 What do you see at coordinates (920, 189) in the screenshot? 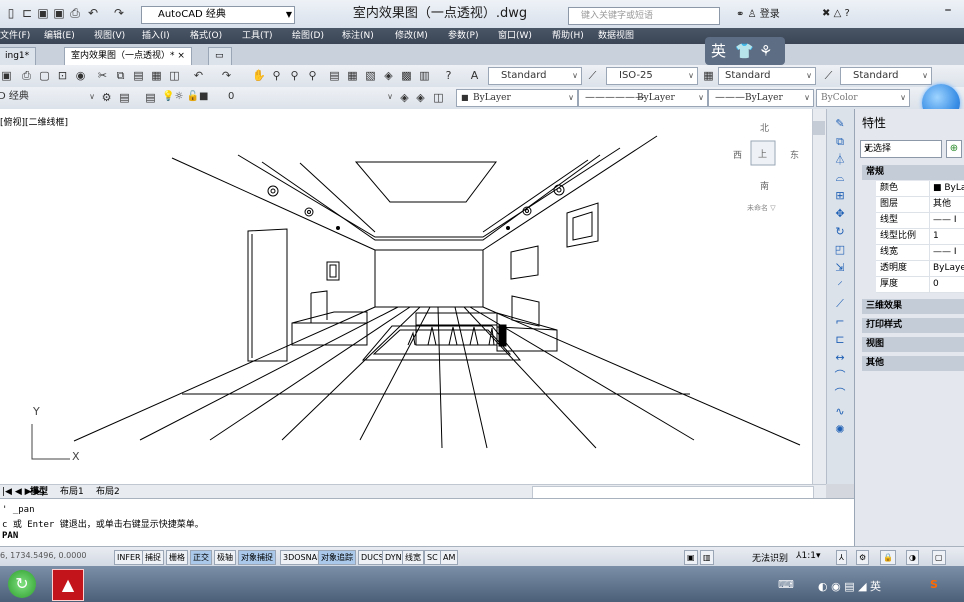
I see `prop-row-color: 颜色 ■ ByLa` at bounding box center [920, 189].